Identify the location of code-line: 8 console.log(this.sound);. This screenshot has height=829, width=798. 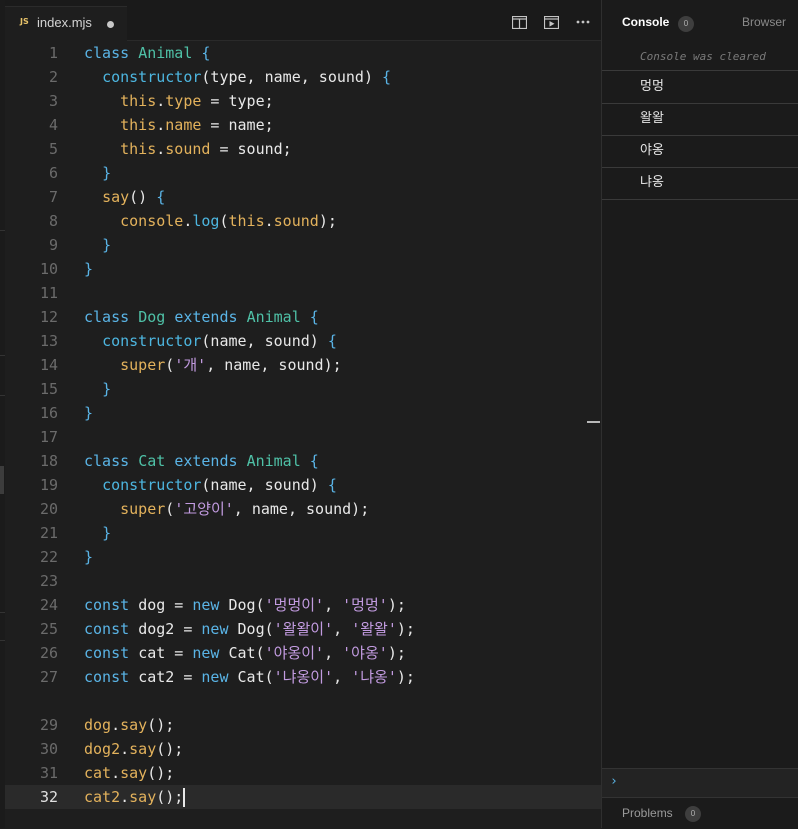
(303, 221).